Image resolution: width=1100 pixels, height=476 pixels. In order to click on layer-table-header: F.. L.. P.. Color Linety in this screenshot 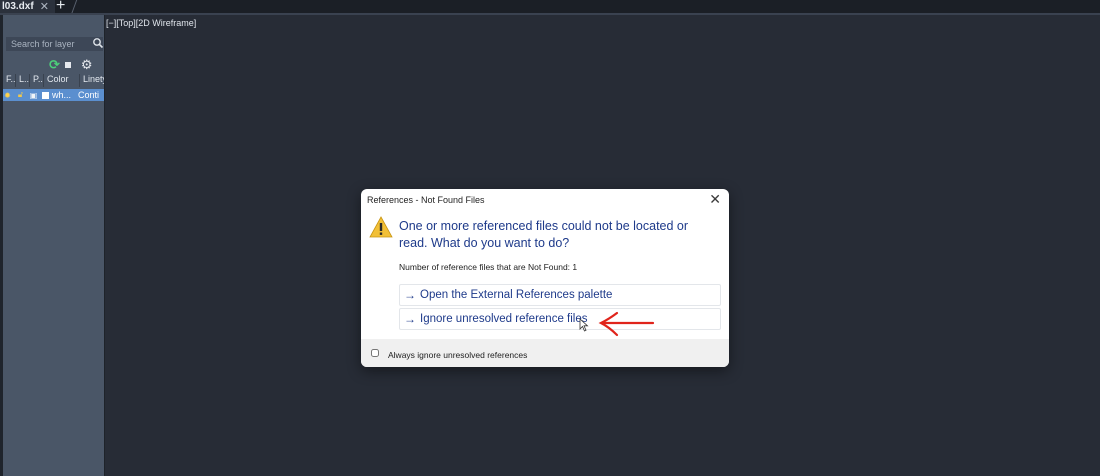, I will do `click(53, 80)`.